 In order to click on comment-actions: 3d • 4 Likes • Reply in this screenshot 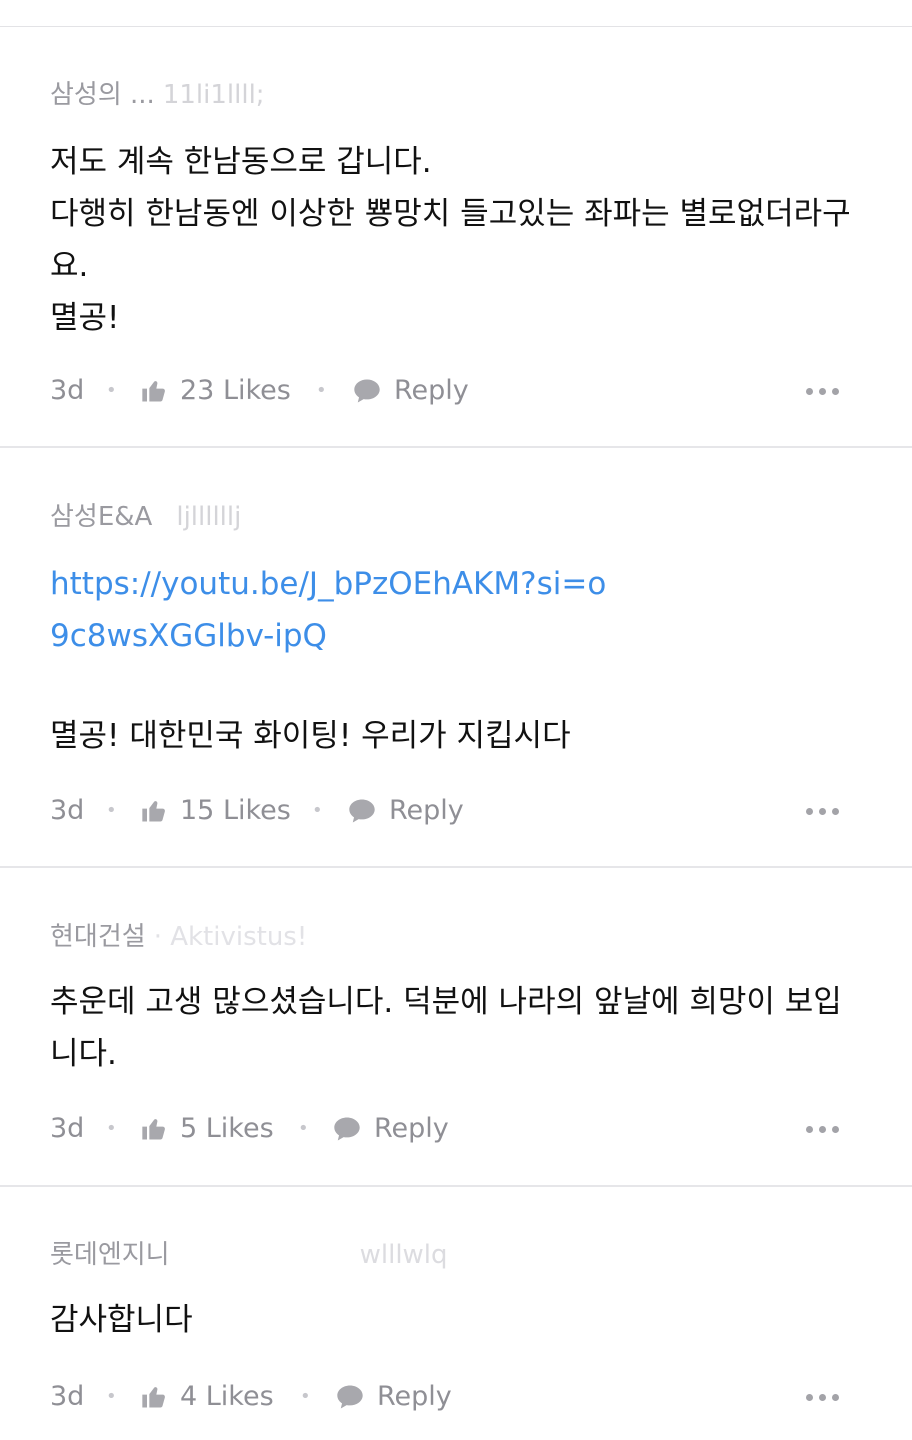, I will do `click(450, 1397)`.